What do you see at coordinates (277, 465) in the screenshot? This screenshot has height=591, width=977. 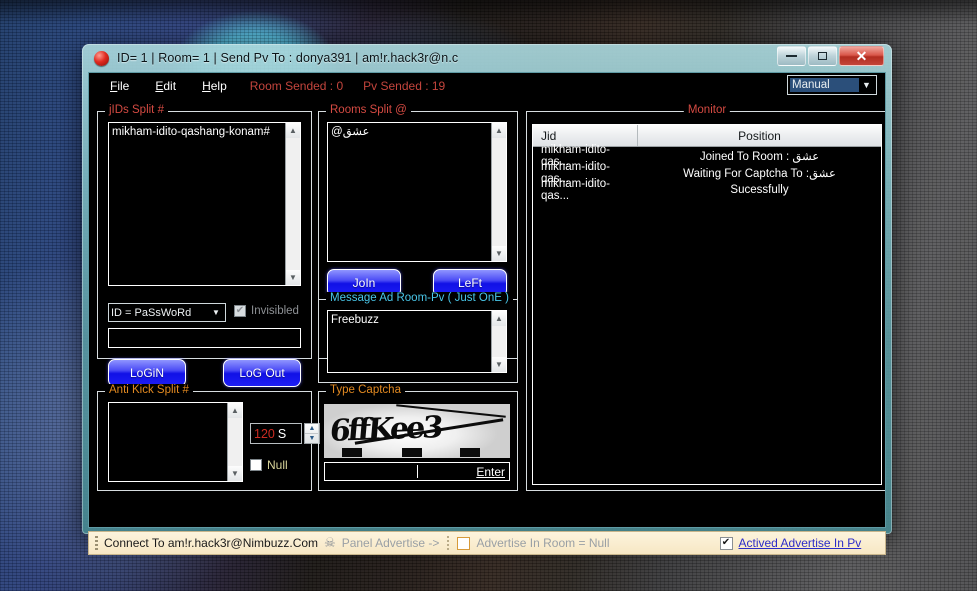 I see `null-checkbox-label: Null` at bounding box center [277, 465].